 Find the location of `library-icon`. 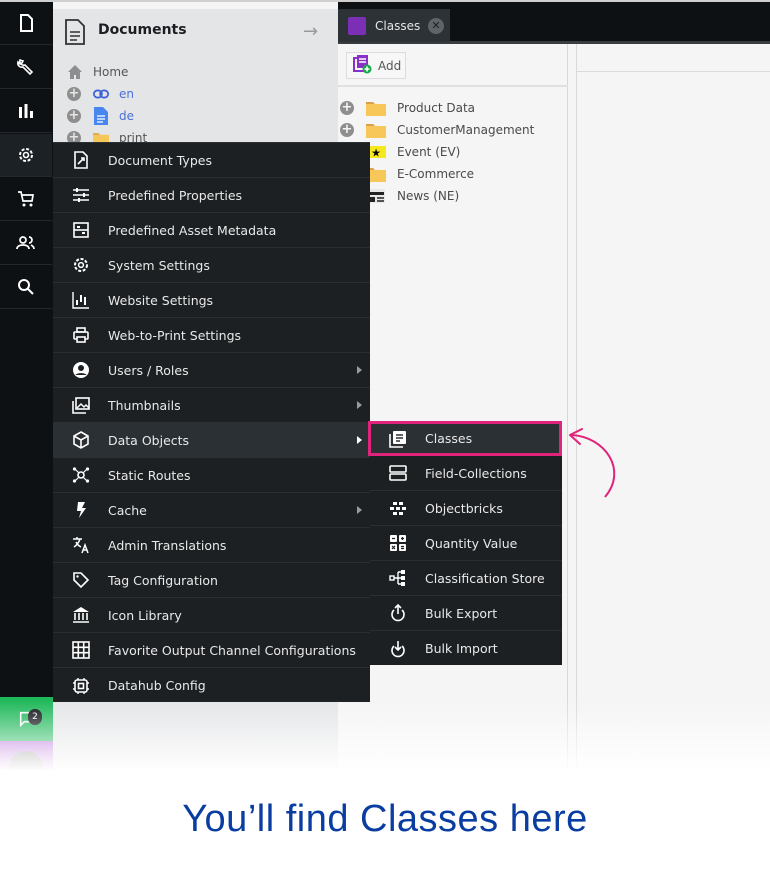

library-icon is located at coordinates (81, 615).